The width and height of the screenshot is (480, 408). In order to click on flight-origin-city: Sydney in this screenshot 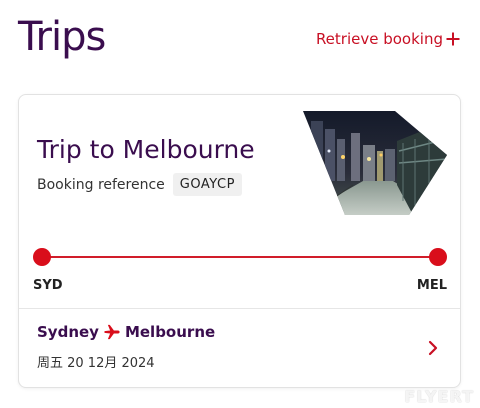, I will do `click(68, 332)`.